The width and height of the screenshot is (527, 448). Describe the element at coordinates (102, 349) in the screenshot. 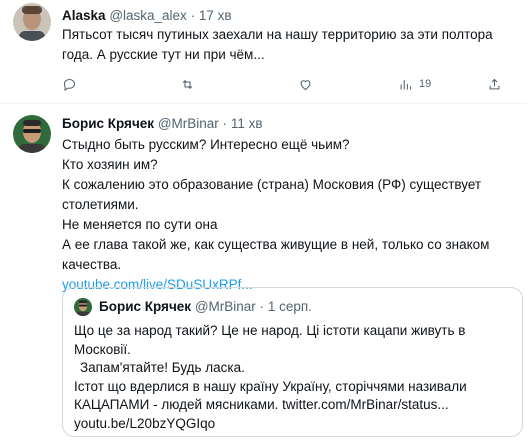

I see `quoted-text-line: Московії.` at that location.